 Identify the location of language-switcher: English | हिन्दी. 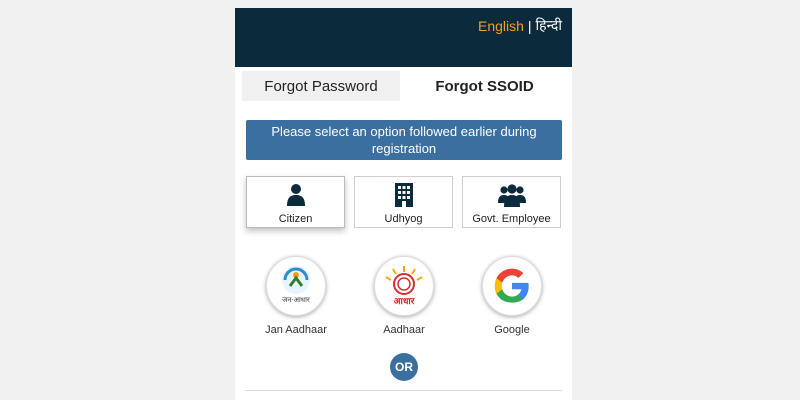
(520, 25).